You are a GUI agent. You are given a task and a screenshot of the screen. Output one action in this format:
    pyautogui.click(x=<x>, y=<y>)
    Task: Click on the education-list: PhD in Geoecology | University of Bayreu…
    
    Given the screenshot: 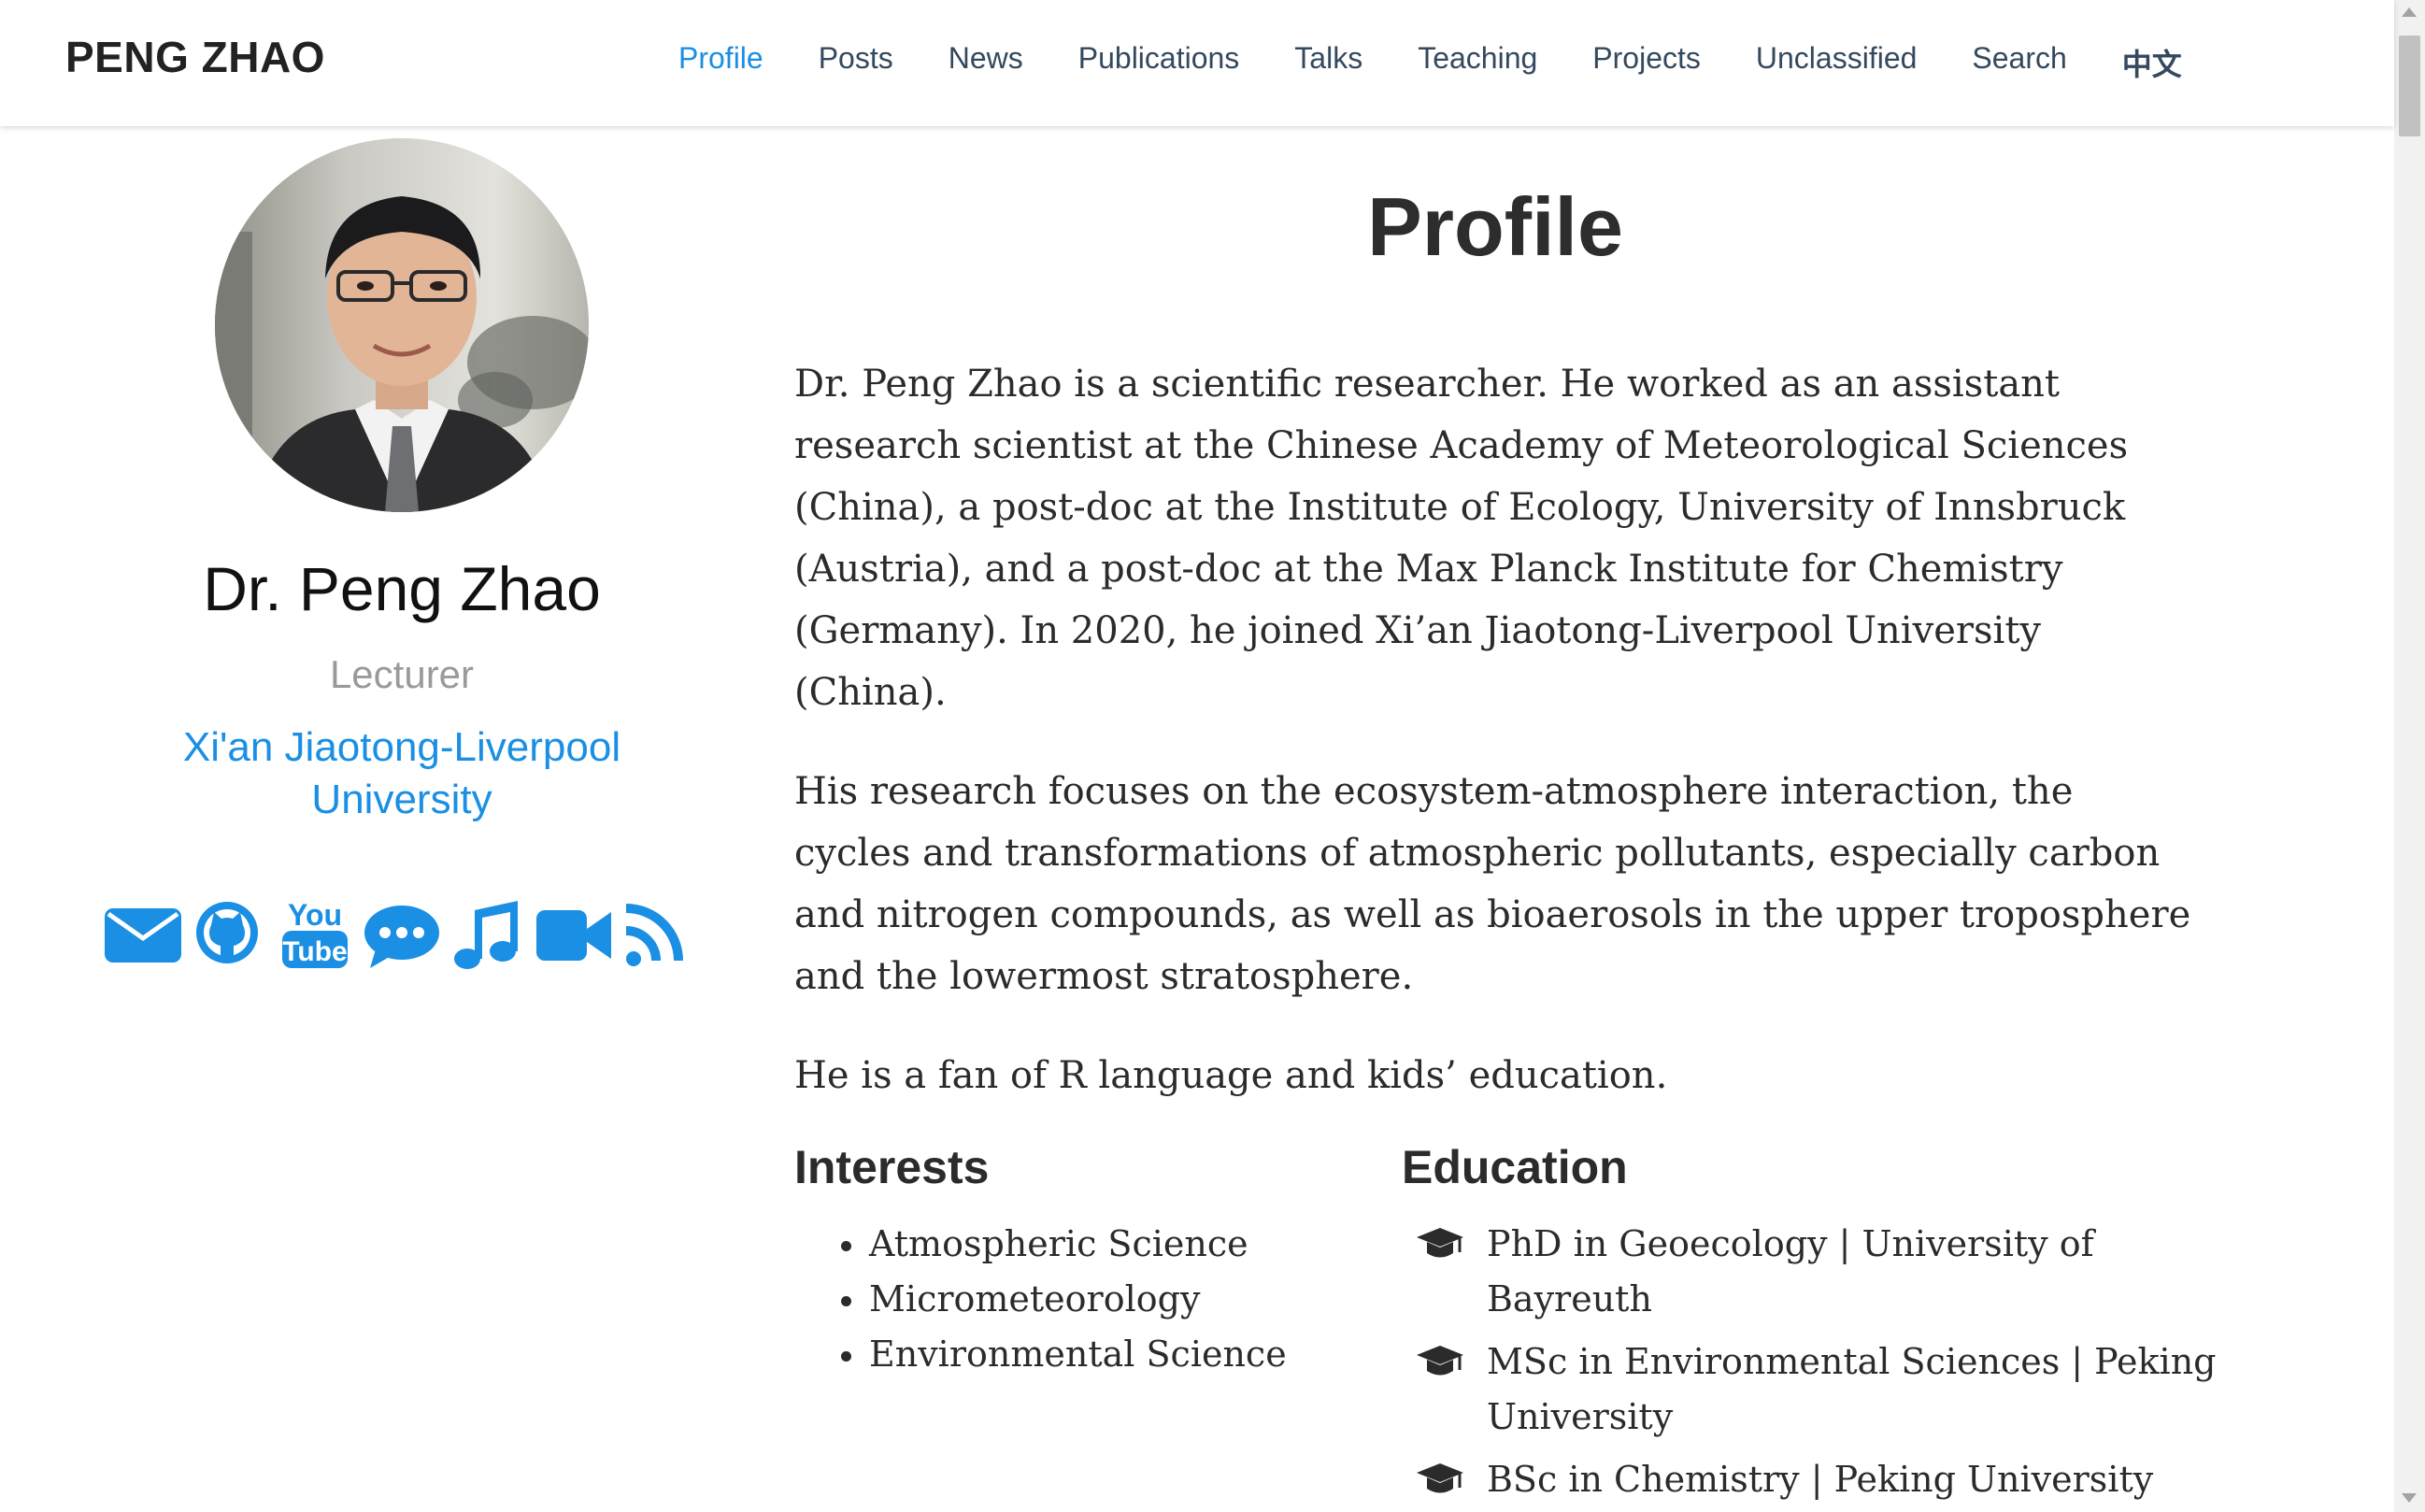 What is the action you would take?
    pyautogui.click(x=1817, y=1364)
    